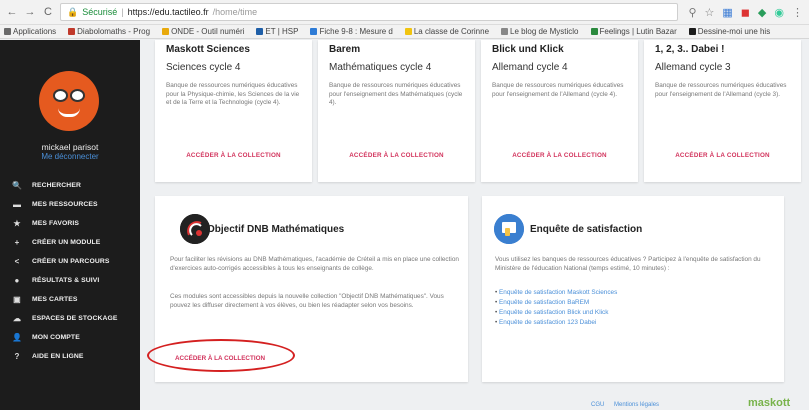 This screenshot has height=410, width=809. Describe the element at coordinates (70, 299) in the screenshot. I see `sidebar-item: ▣ MES CARTES` at that location.